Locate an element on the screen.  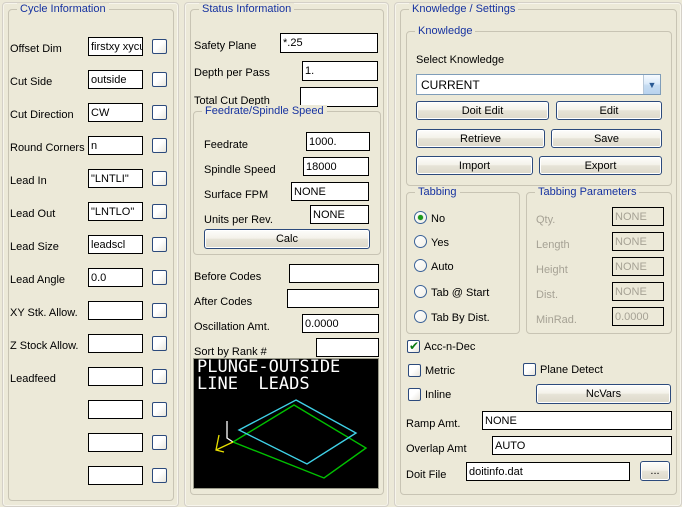
knowledge-title: Knowledge is located at coordinates (445, 31).